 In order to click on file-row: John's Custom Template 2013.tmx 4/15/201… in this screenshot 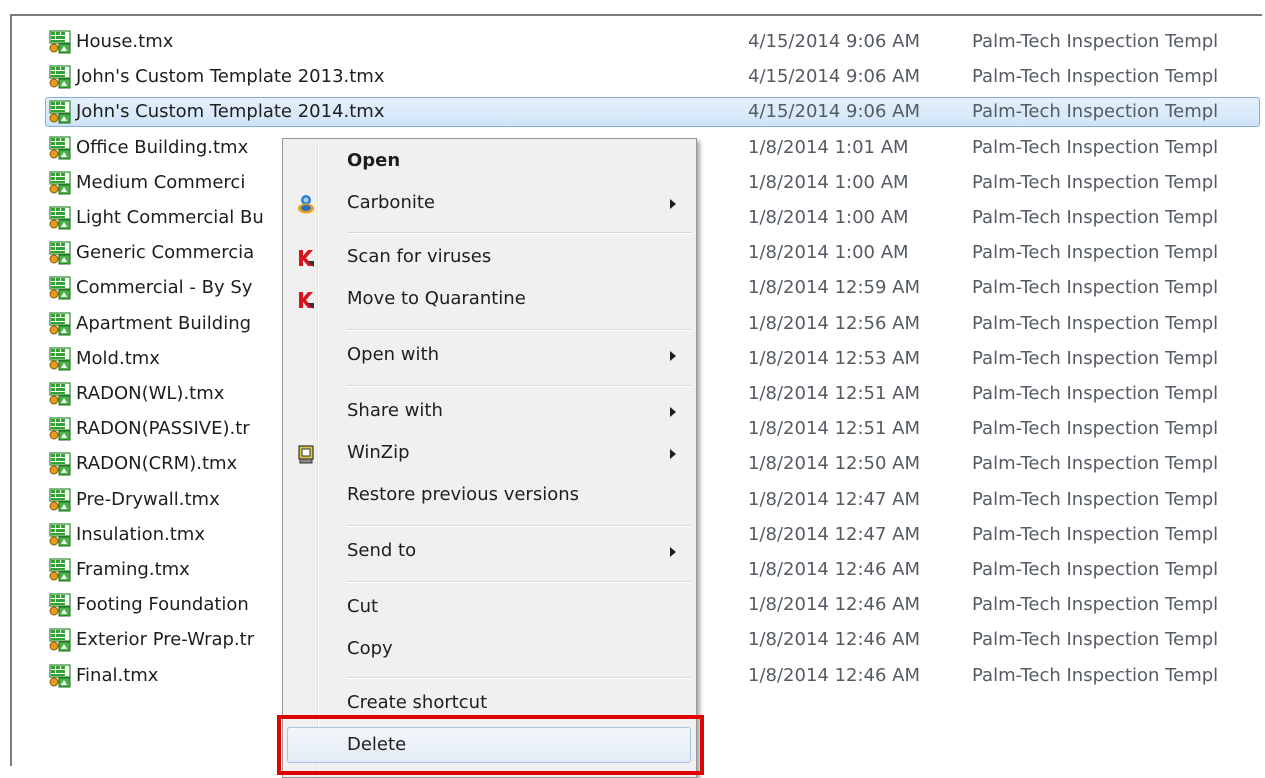, I will do `click(637, 77)`.